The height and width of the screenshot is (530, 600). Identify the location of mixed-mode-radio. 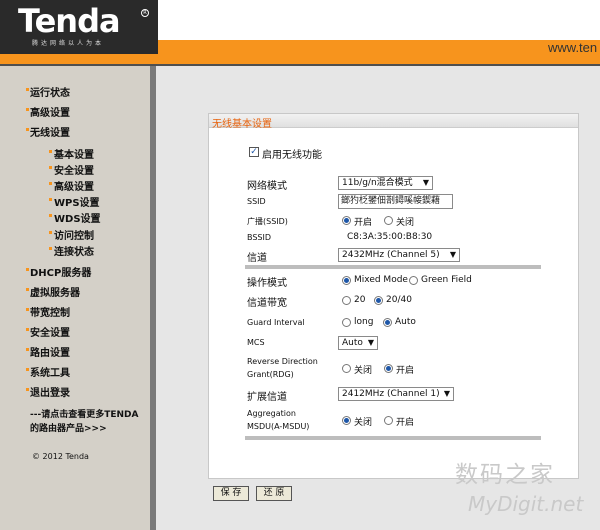
(346, 280).